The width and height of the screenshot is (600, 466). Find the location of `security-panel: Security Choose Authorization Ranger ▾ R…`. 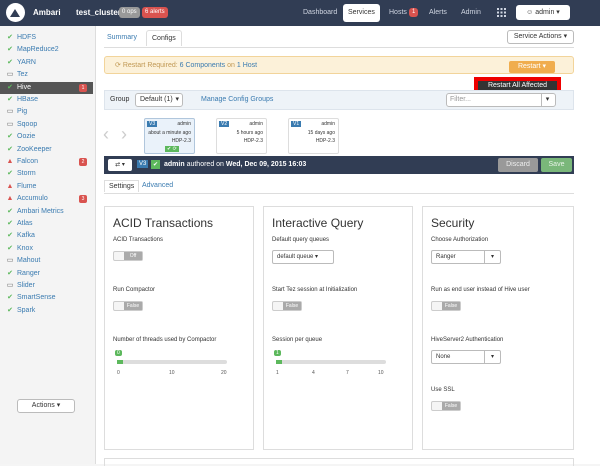

security-panel: Security Choose Authorization Ranger ▾ R… is located at coordinates (498, 328).